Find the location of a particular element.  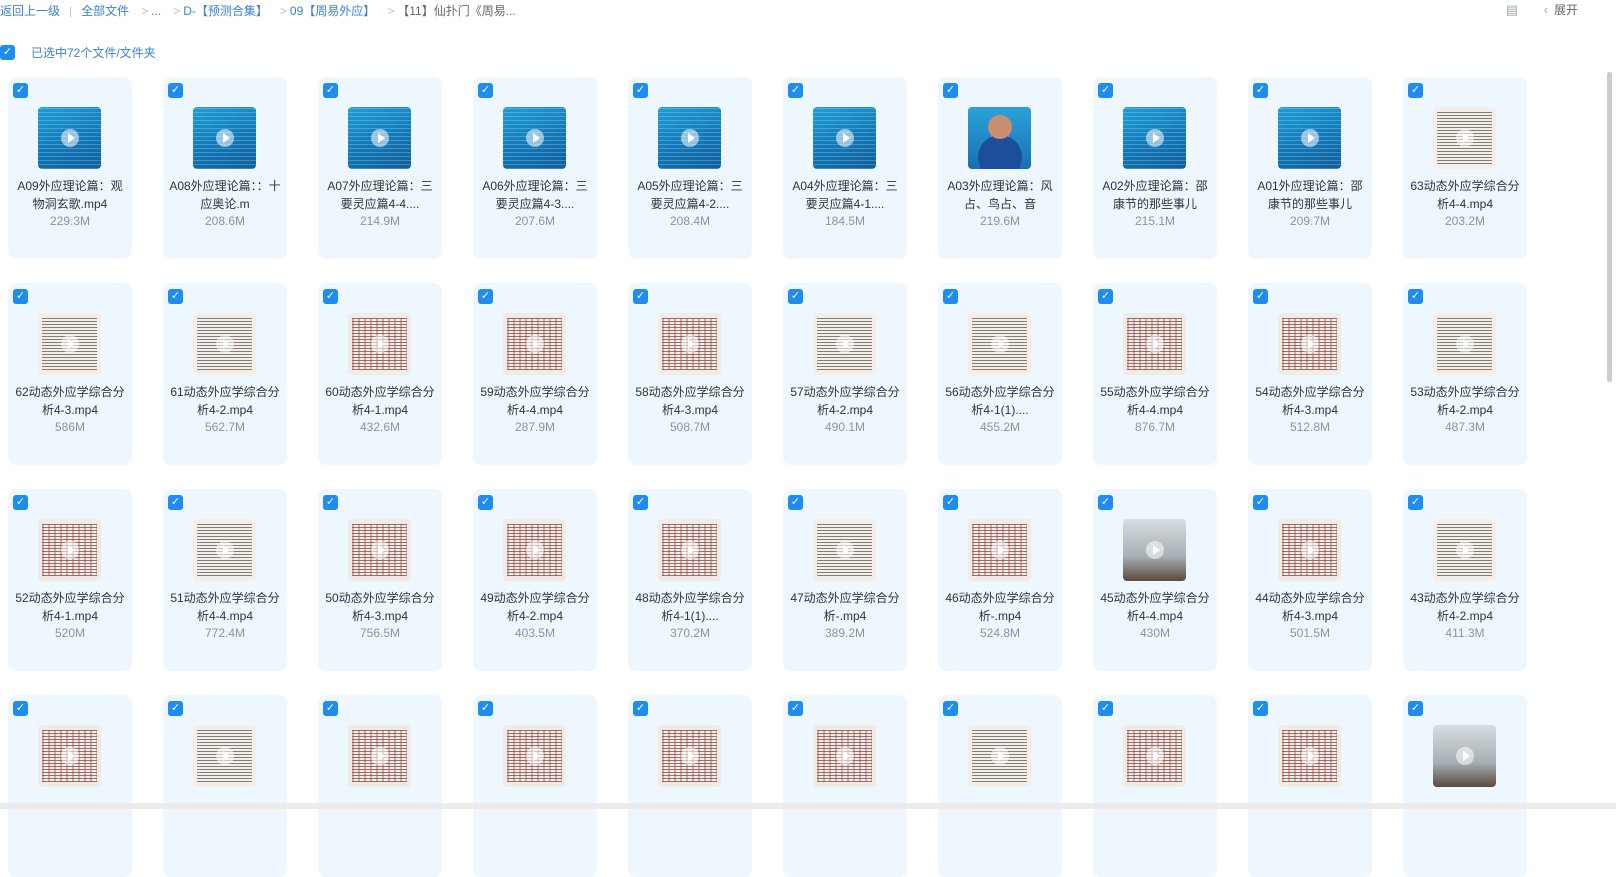

breadcrumb-item-prediction: D-【预测合集】 is located at coordinates (225, 10).